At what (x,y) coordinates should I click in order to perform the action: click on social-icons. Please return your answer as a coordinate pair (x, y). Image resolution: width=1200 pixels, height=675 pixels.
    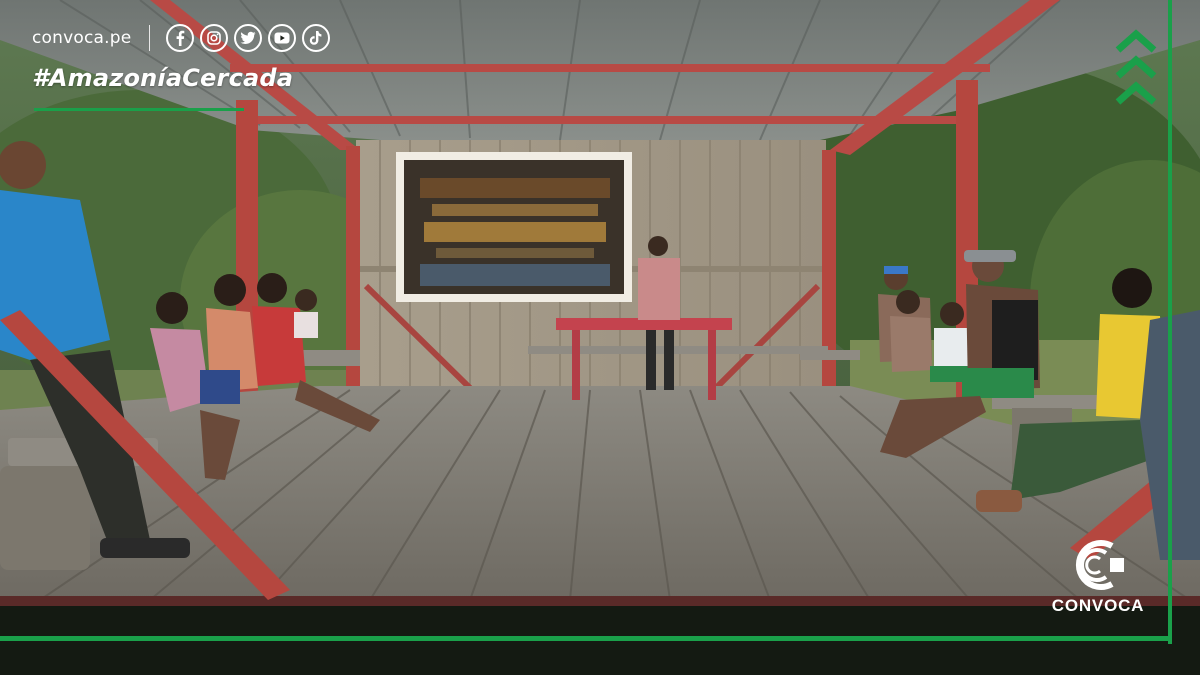
    Looking at the image, I should click on (248, 38).